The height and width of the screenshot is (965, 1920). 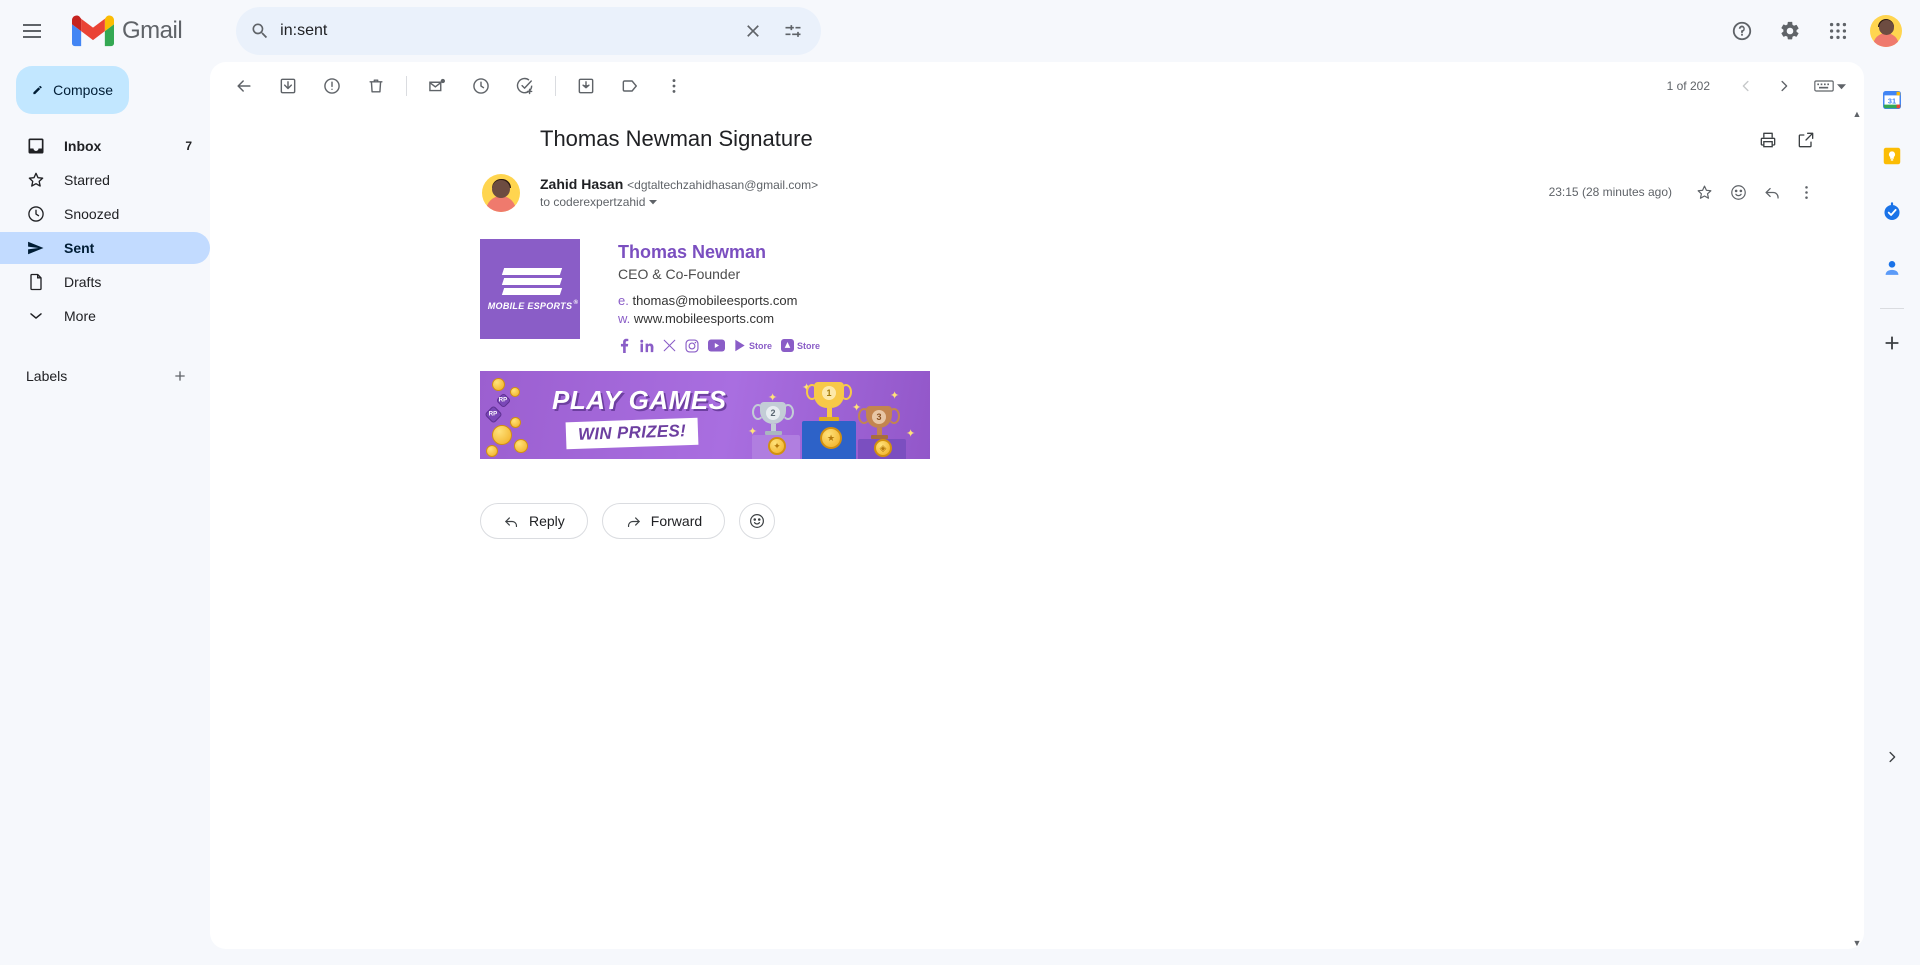 I want to click on archive-icon, so click(x=288, y=86).